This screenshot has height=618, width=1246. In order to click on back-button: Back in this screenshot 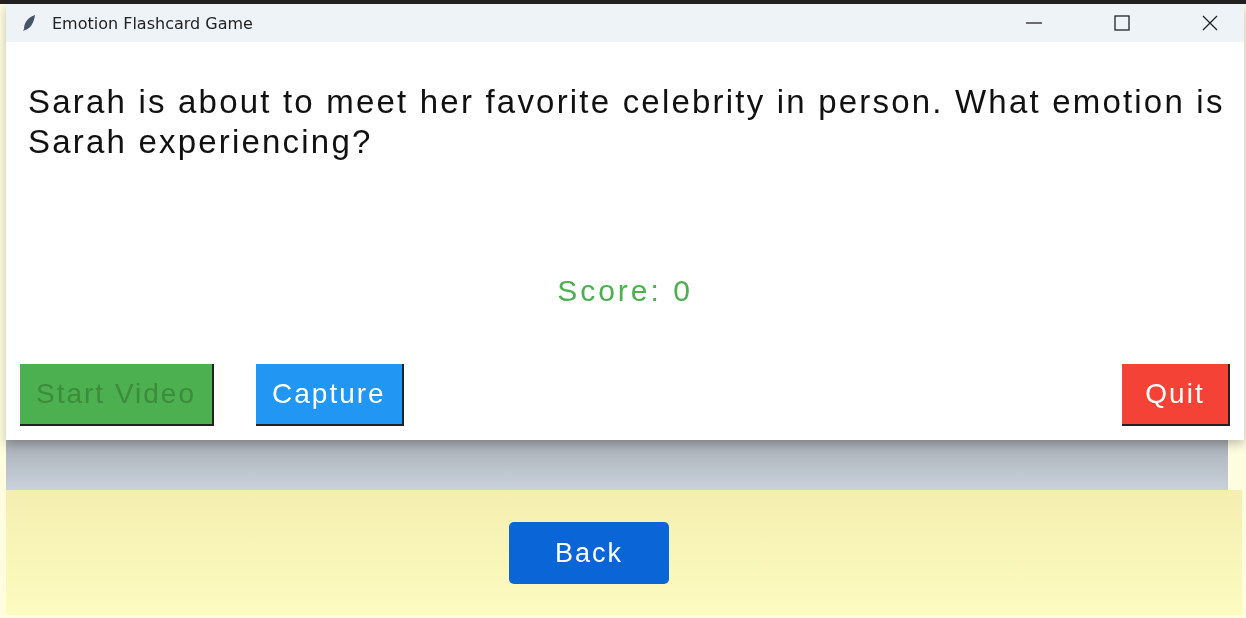, I will do `click(589, 553)`.